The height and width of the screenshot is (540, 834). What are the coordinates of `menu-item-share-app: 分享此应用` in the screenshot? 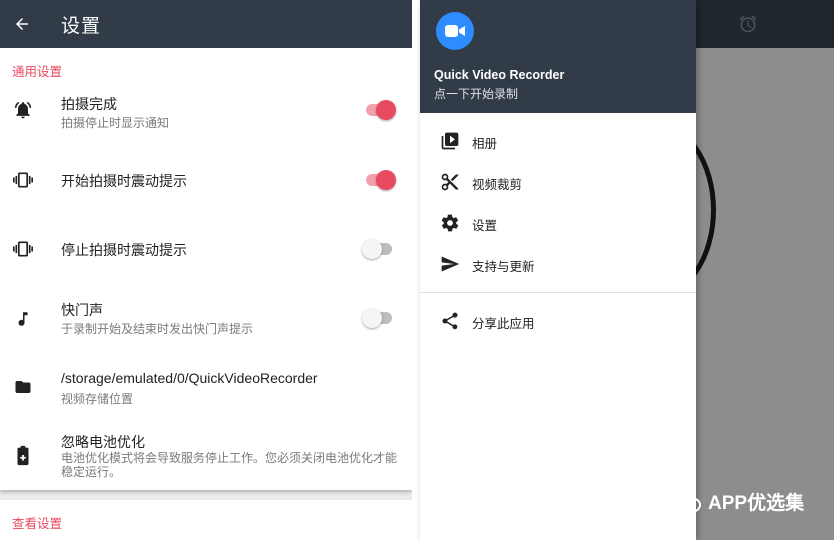 It's located at (558, 321).